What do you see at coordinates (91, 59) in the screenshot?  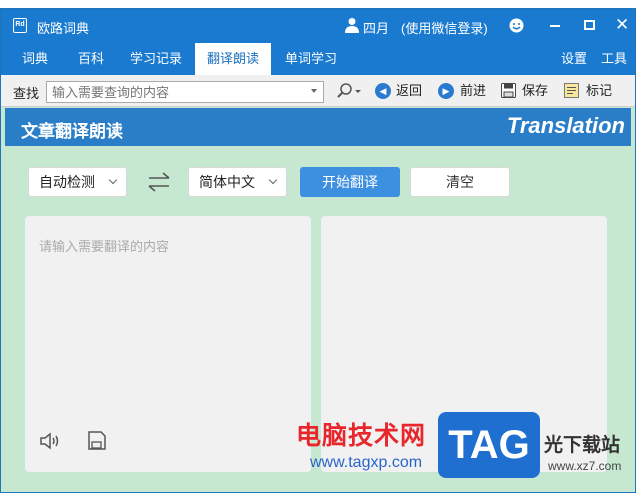 I see `tab-encyclopedia: 百科` at bounding box center [91, 59].